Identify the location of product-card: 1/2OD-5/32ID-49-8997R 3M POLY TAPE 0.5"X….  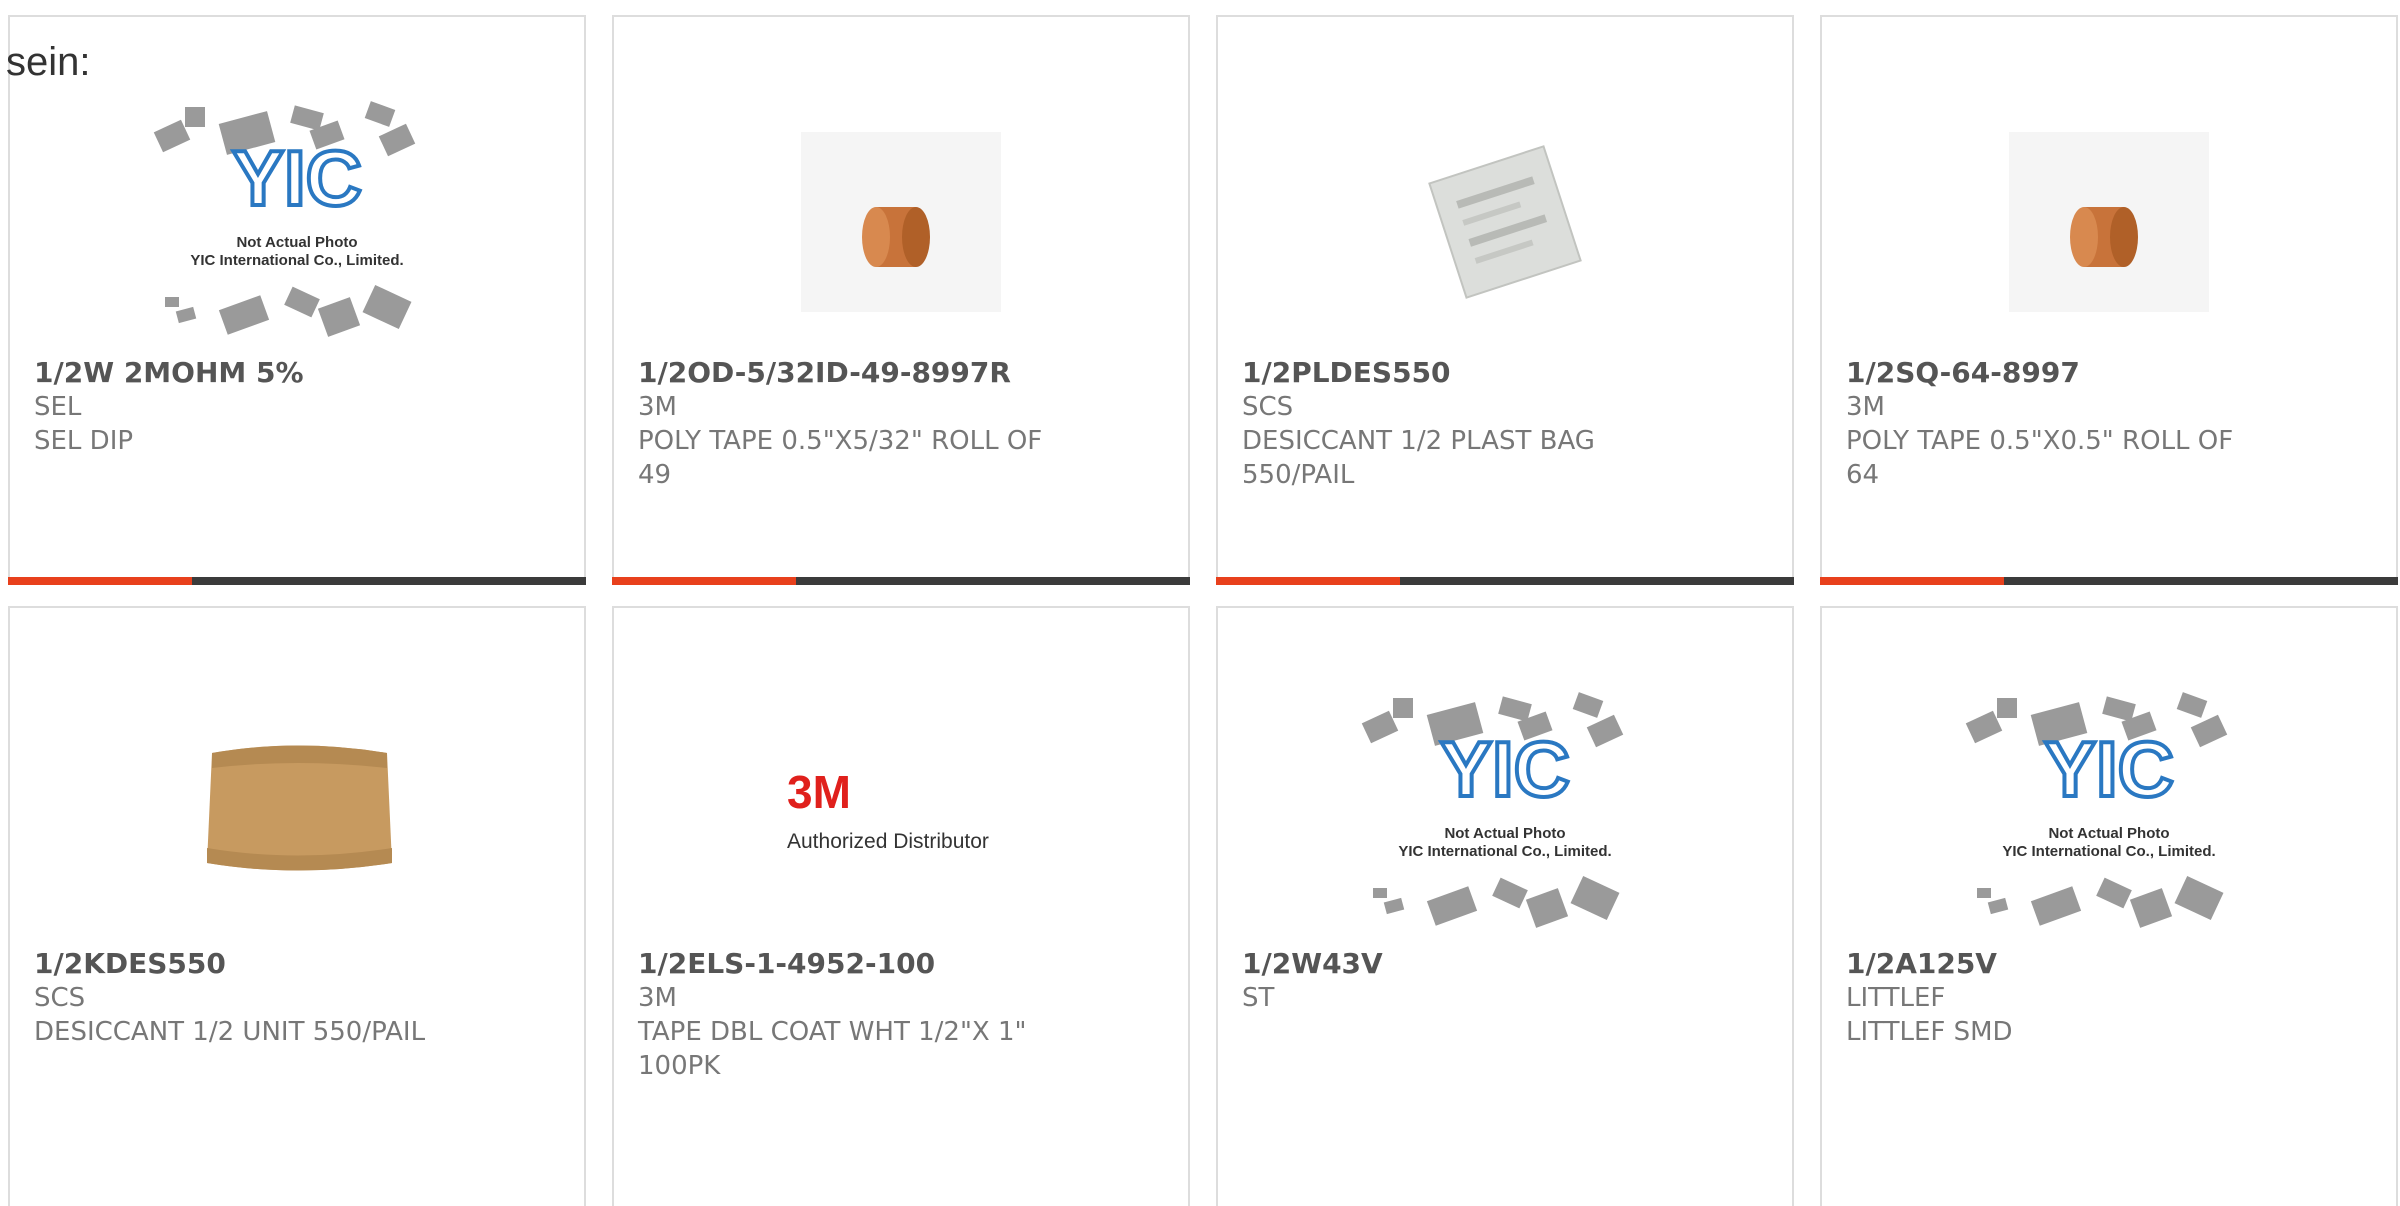
(901, 300).